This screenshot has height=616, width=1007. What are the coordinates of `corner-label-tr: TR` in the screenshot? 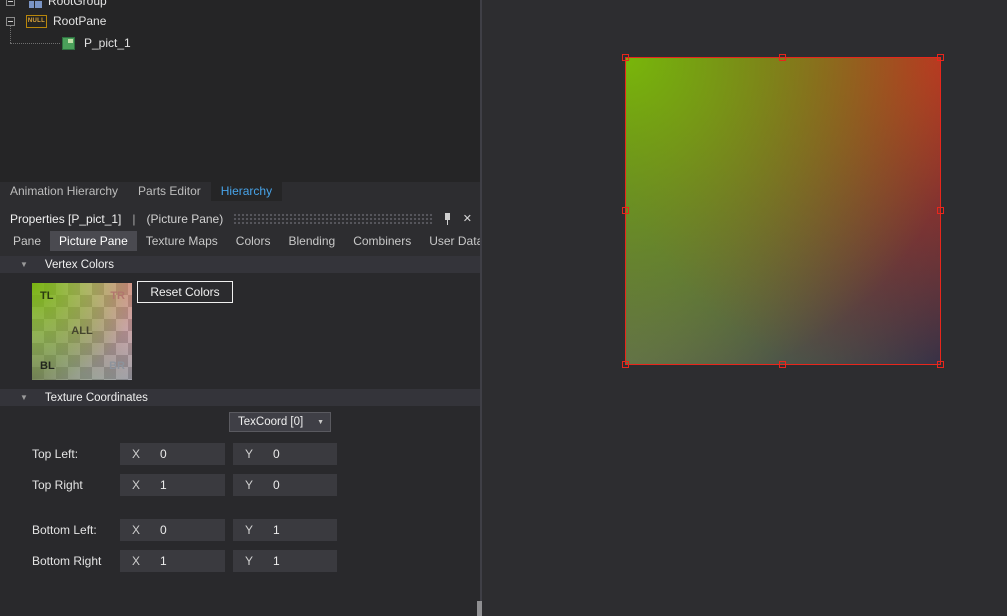 It's located at (117, 296).